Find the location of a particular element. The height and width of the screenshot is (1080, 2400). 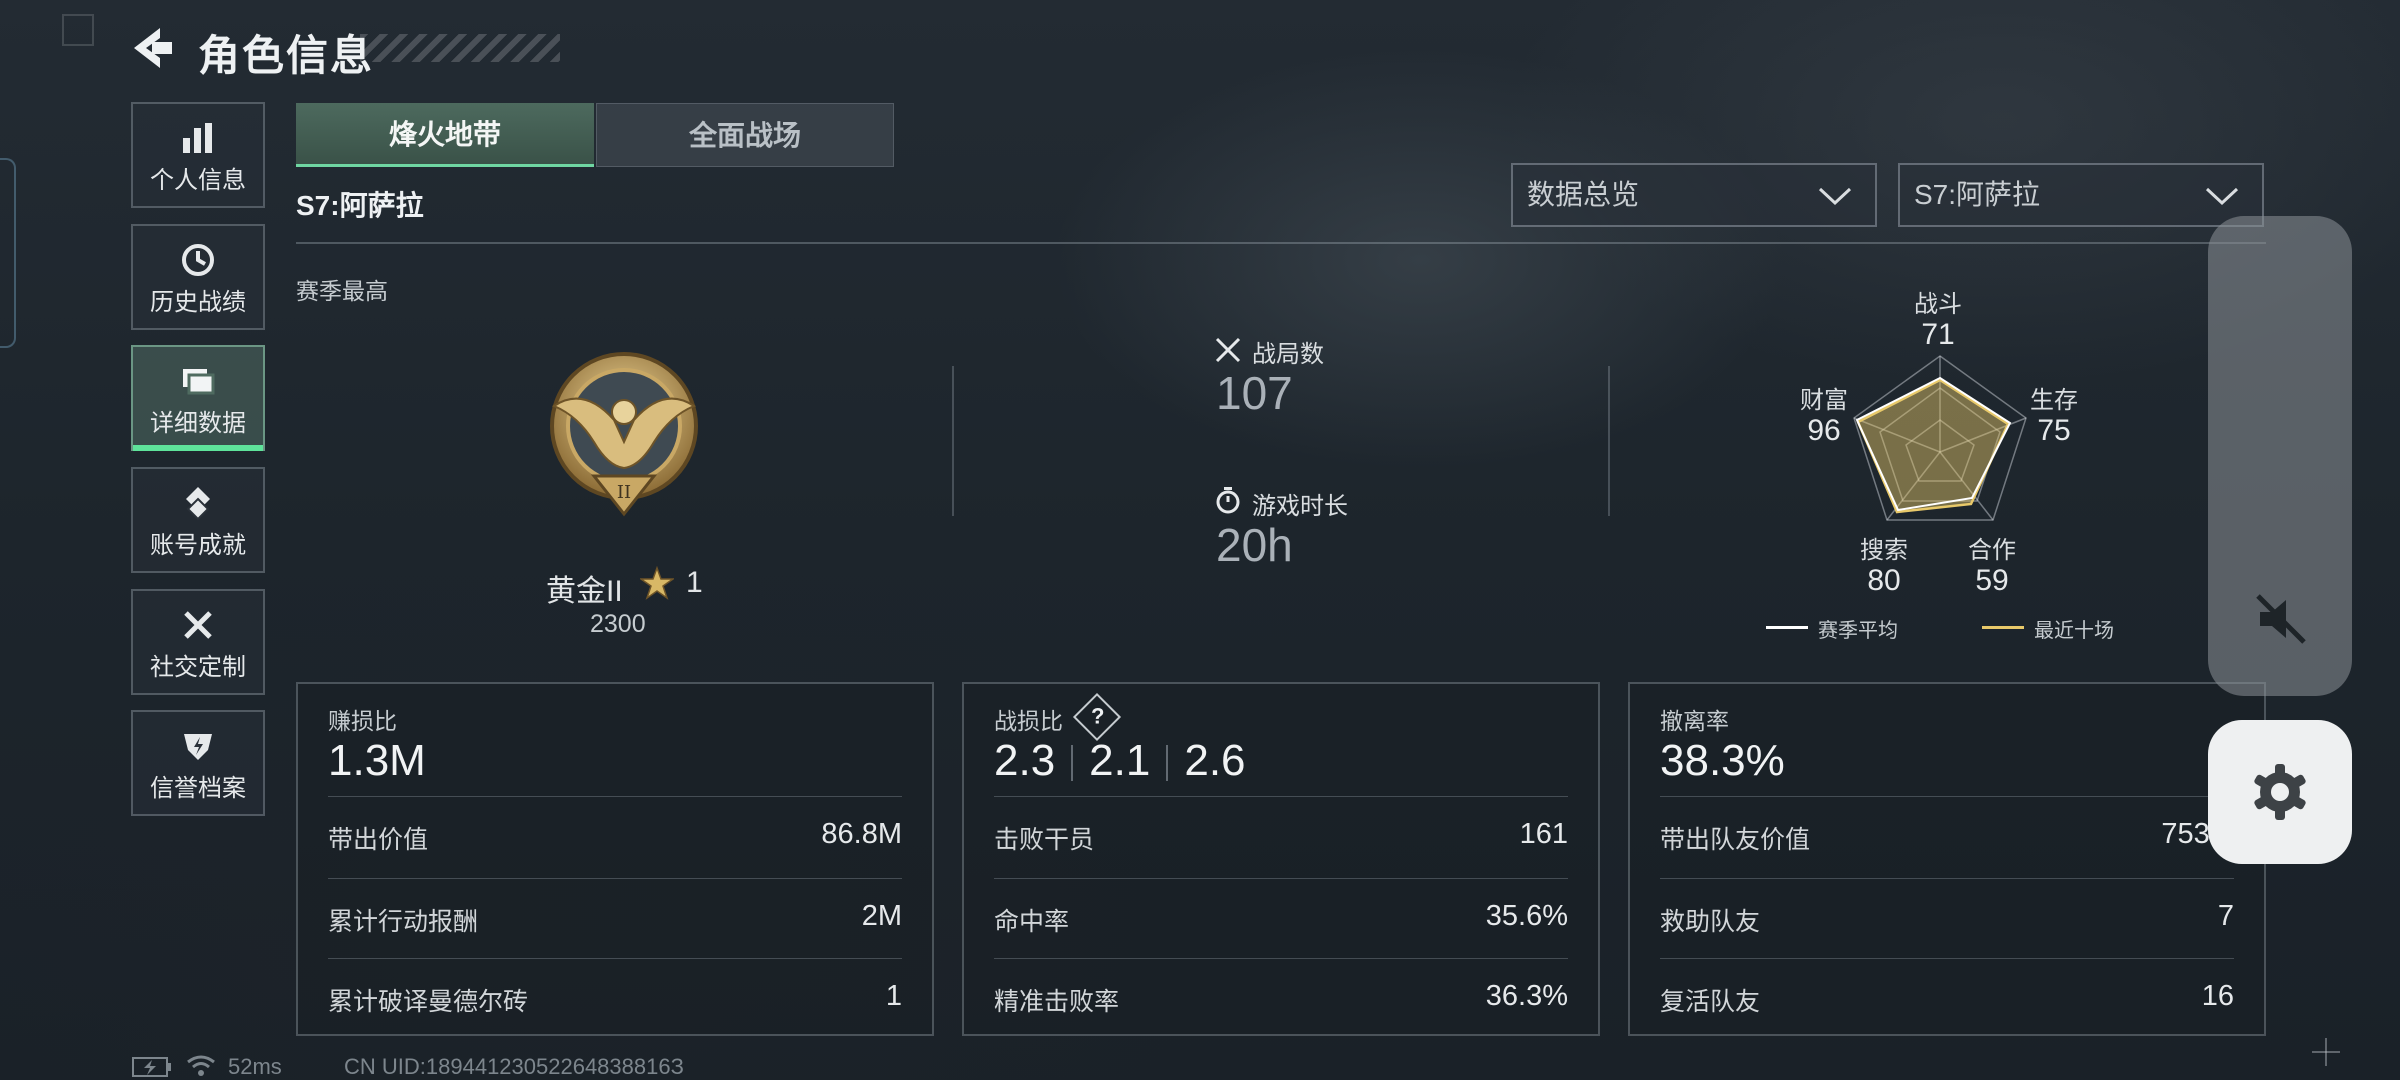

radar-axis-value: 96 is located at coordinates (1824, 430).